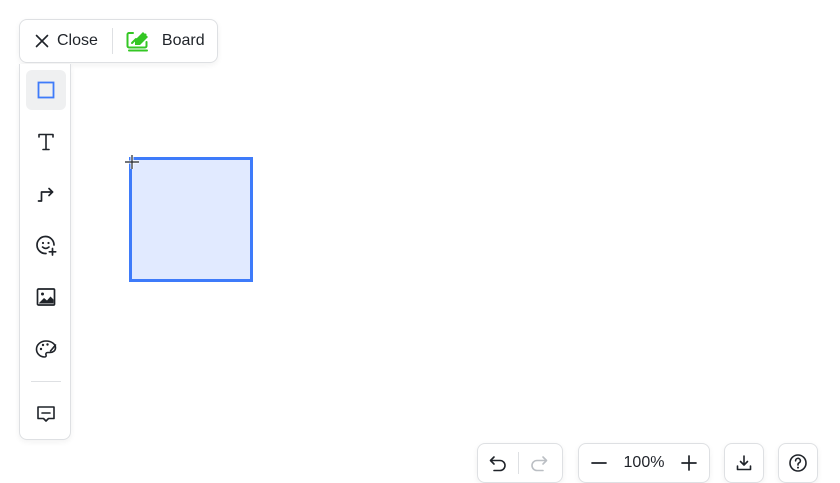 The width and height of the screenshot is (840, 483). What do you see at coordinates (46, 381) in the screenshot?
I see `toolbar-divider` at bounding box center [46, 381].